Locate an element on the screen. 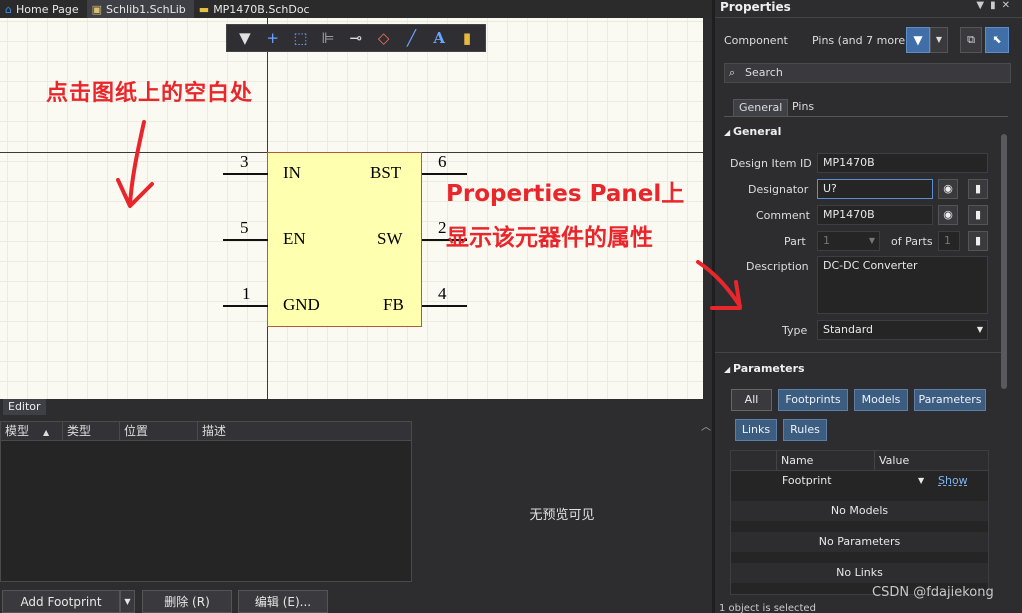 The image size is (1022, 613). param-filter-all-button: All is located at coordinates (751, 400).